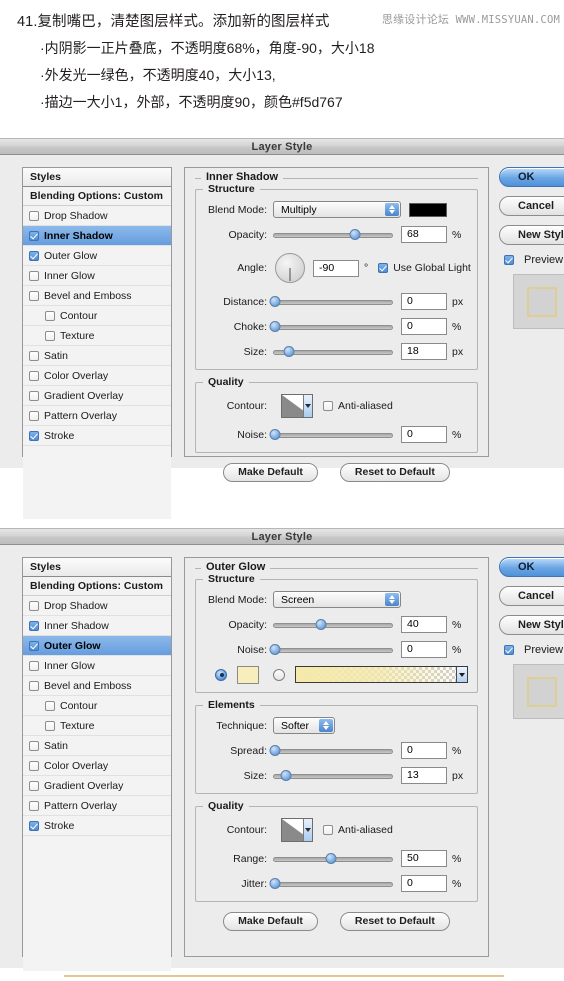 The height and width of the screenshot is (981, 564). I want to click on contour-dropdown-button, so click(307, 830).